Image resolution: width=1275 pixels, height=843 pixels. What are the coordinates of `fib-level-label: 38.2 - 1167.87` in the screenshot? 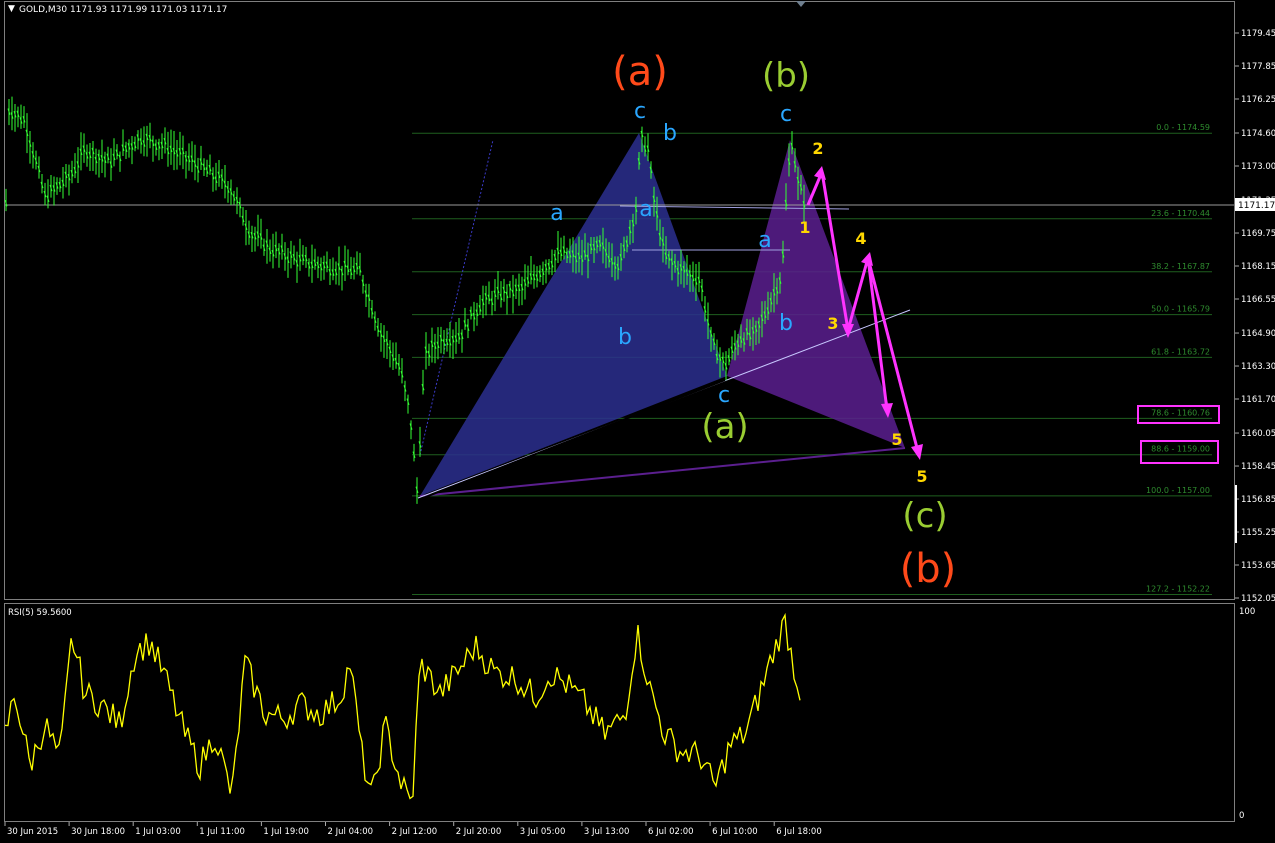 It's located at (1180, 266).